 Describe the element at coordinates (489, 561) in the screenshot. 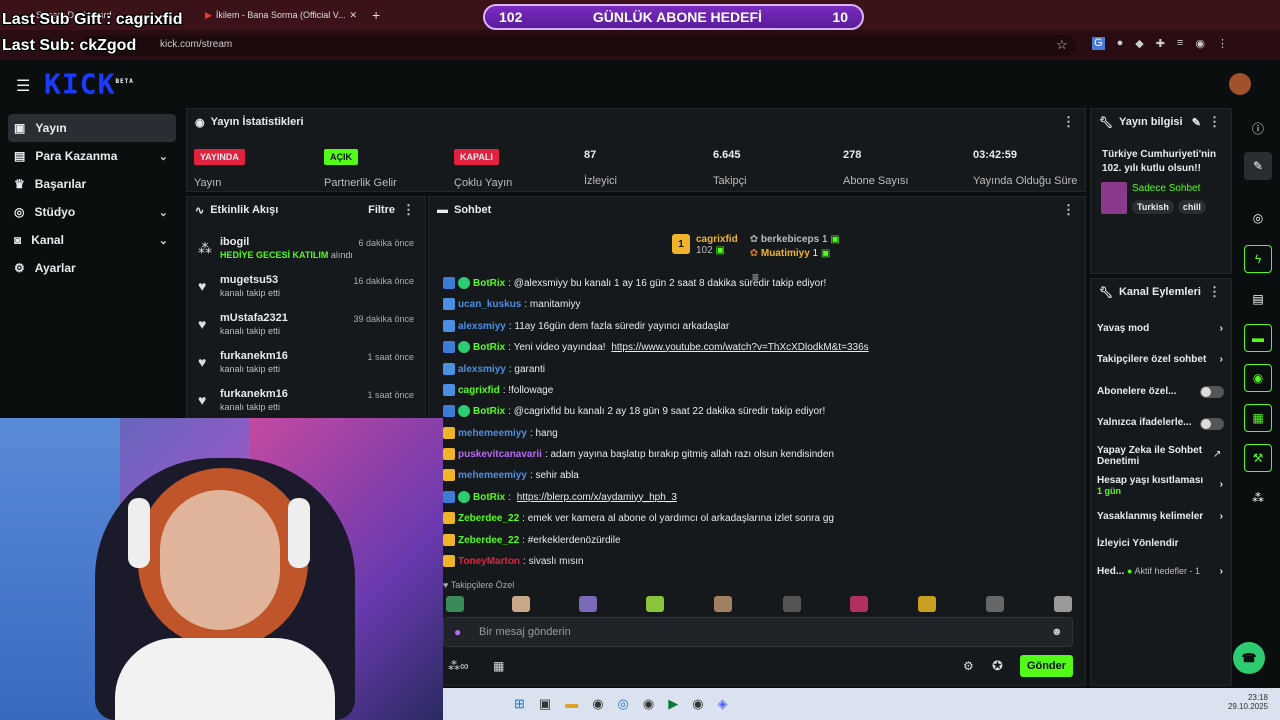

I see `chat-username: ToneyMarton` at that location.